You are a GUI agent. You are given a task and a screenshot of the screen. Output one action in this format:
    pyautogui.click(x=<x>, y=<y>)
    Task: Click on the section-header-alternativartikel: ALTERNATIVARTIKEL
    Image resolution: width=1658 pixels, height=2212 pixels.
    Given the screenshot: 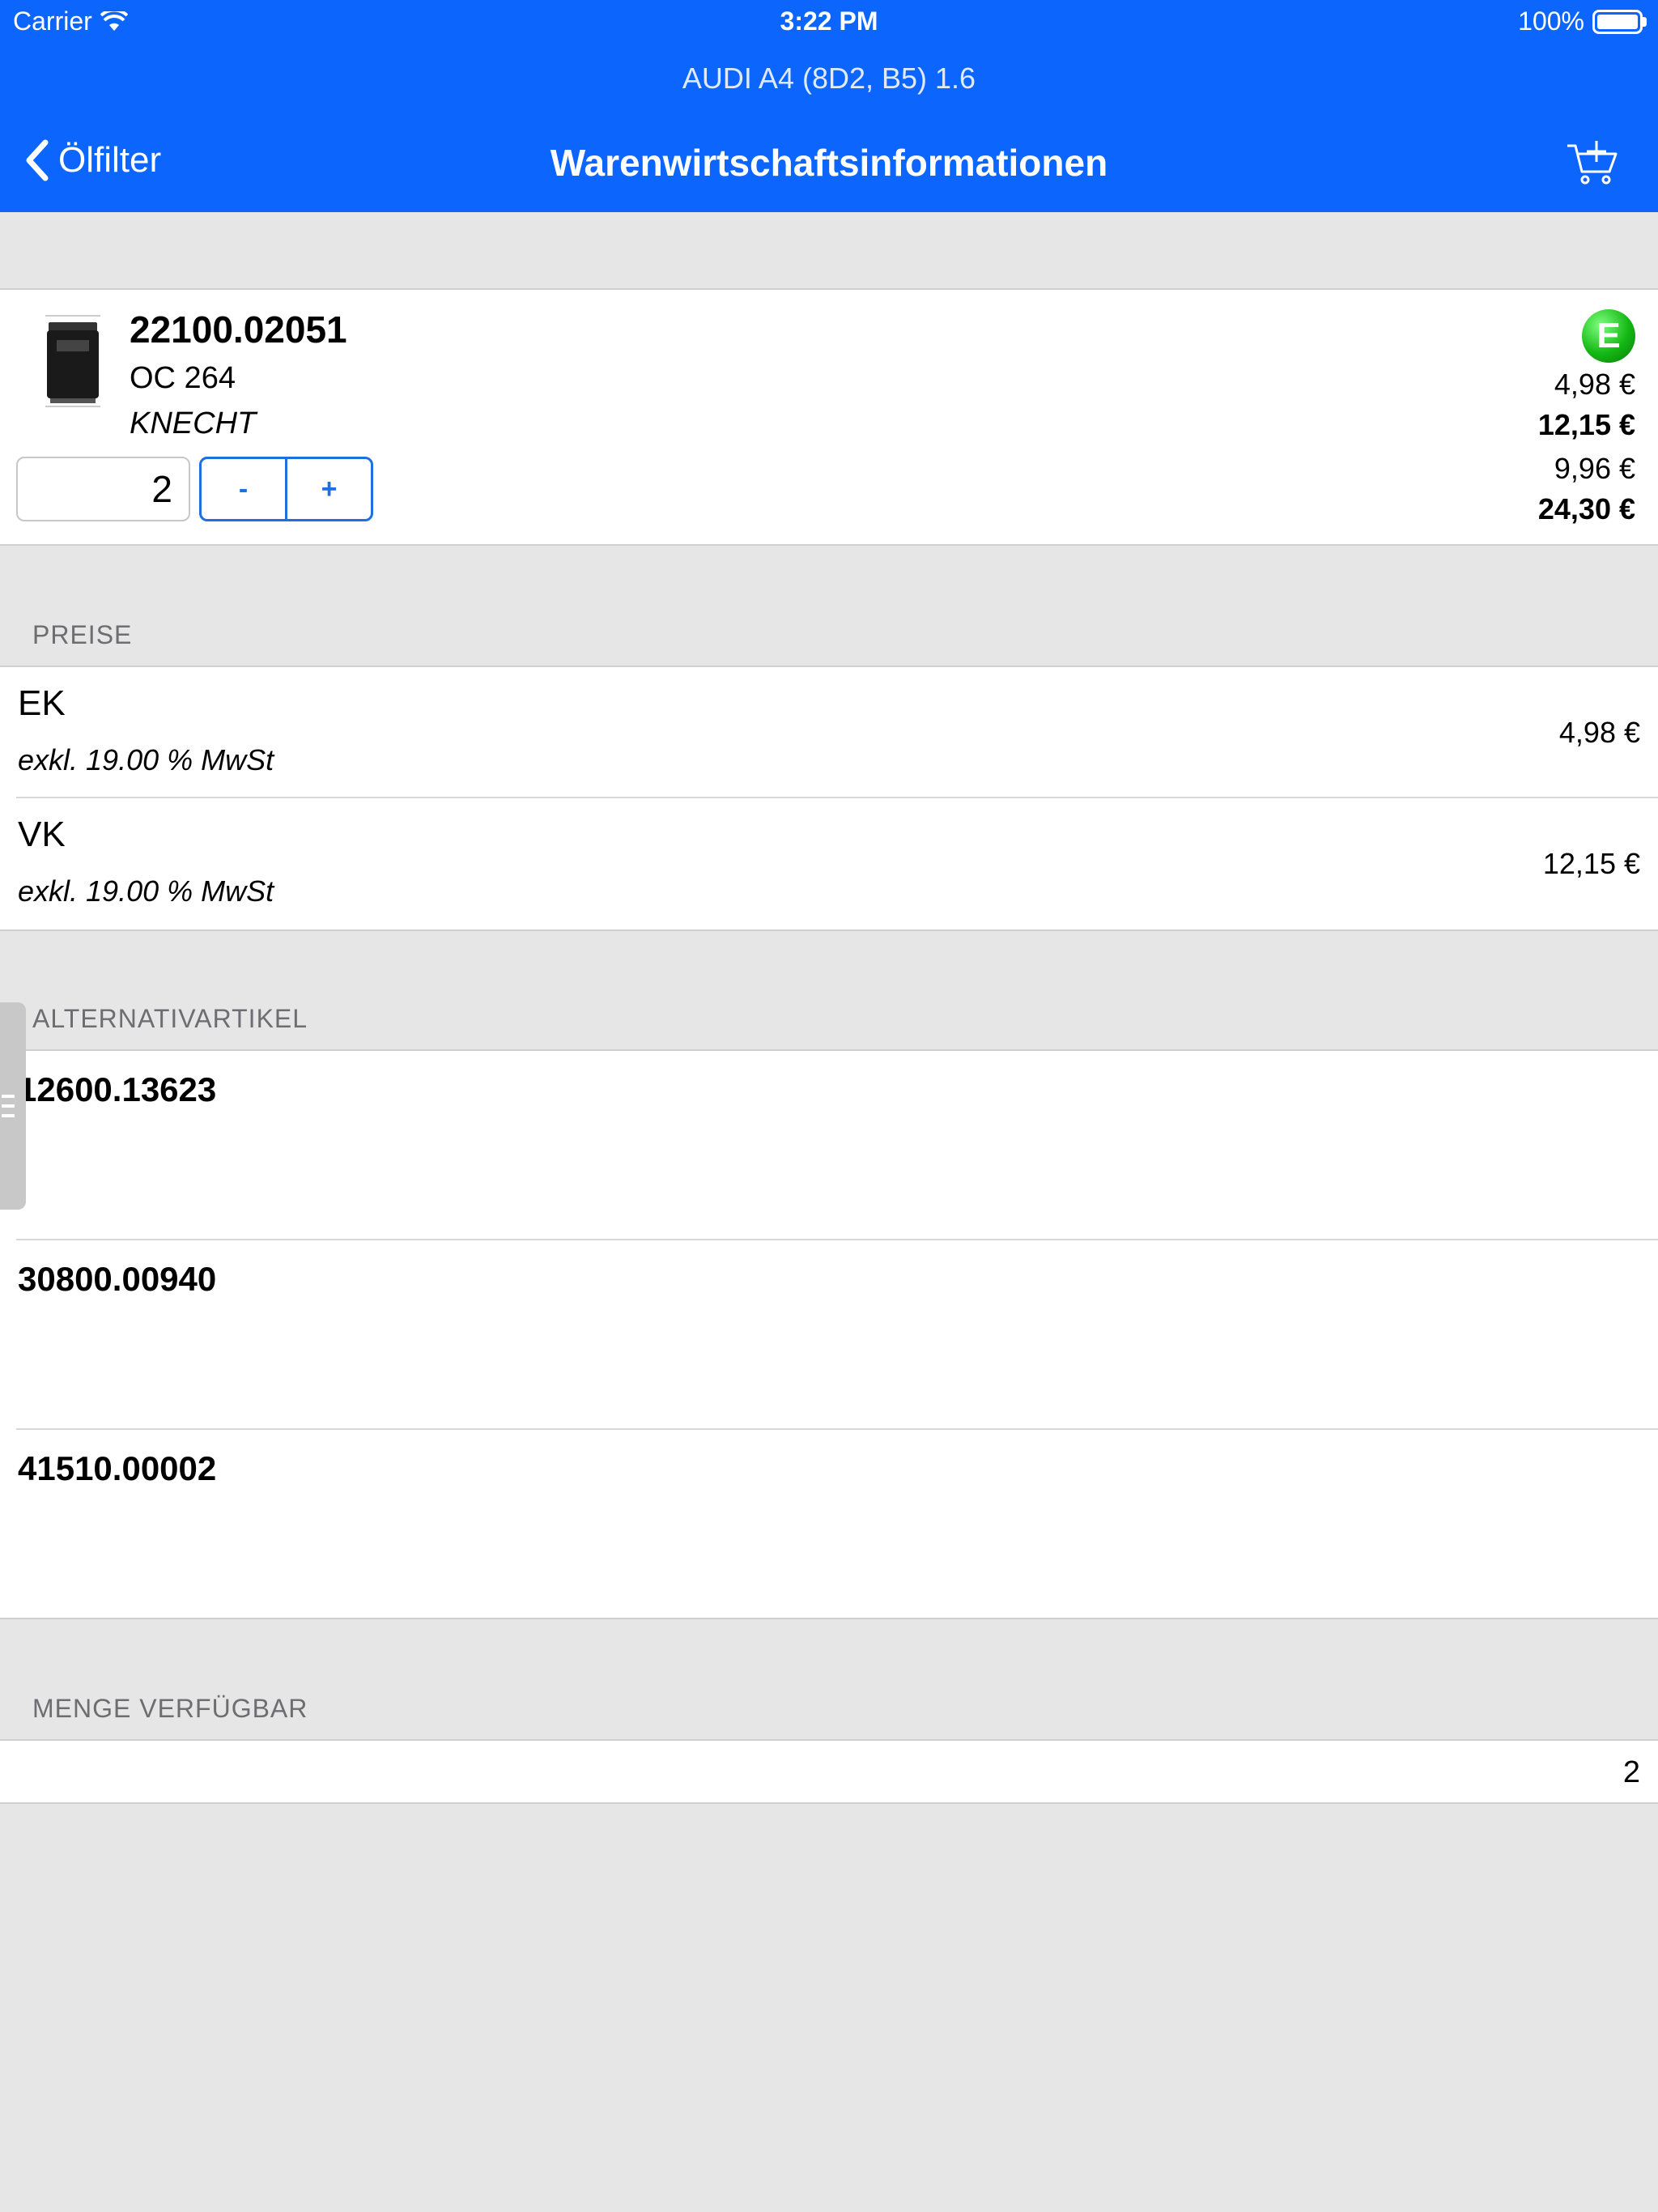 What is the action you would take?
    pyautogui.click(x=170, y=1019)
    